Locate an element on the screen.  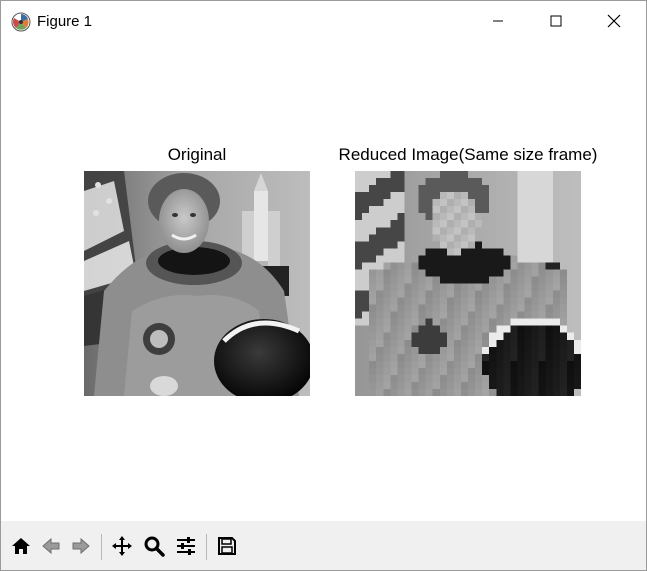
title-bar: Figure 1 is located at coordinates (323, 21).